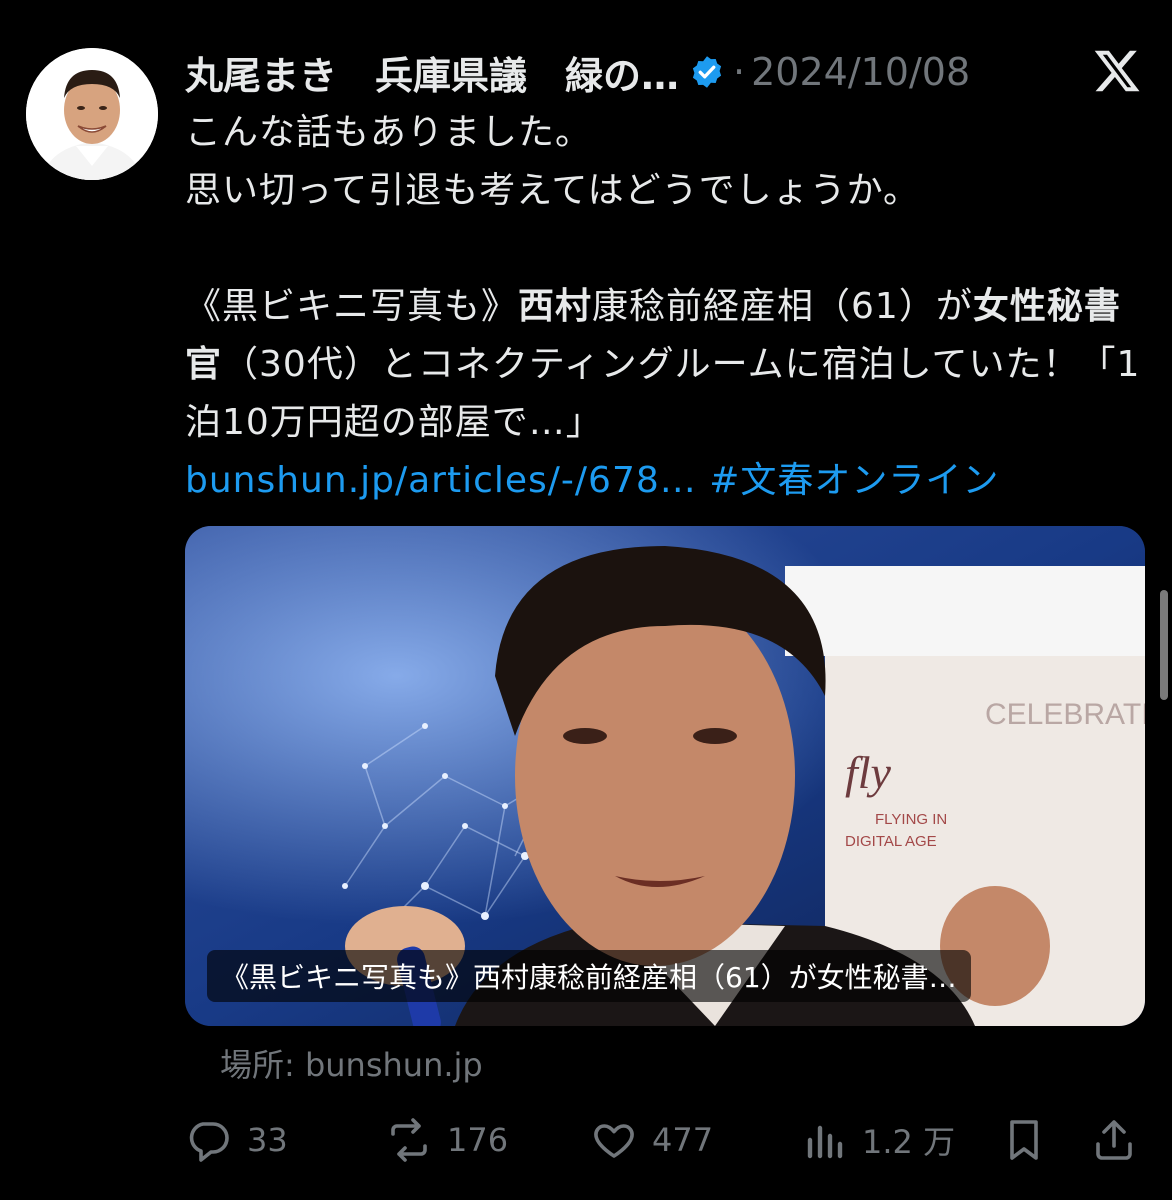  What do you see at coordinates (352, 306) in the screenshot?
I see `headline-open: 《黒ビキニ写真も》` at bounding box center [352, 306].